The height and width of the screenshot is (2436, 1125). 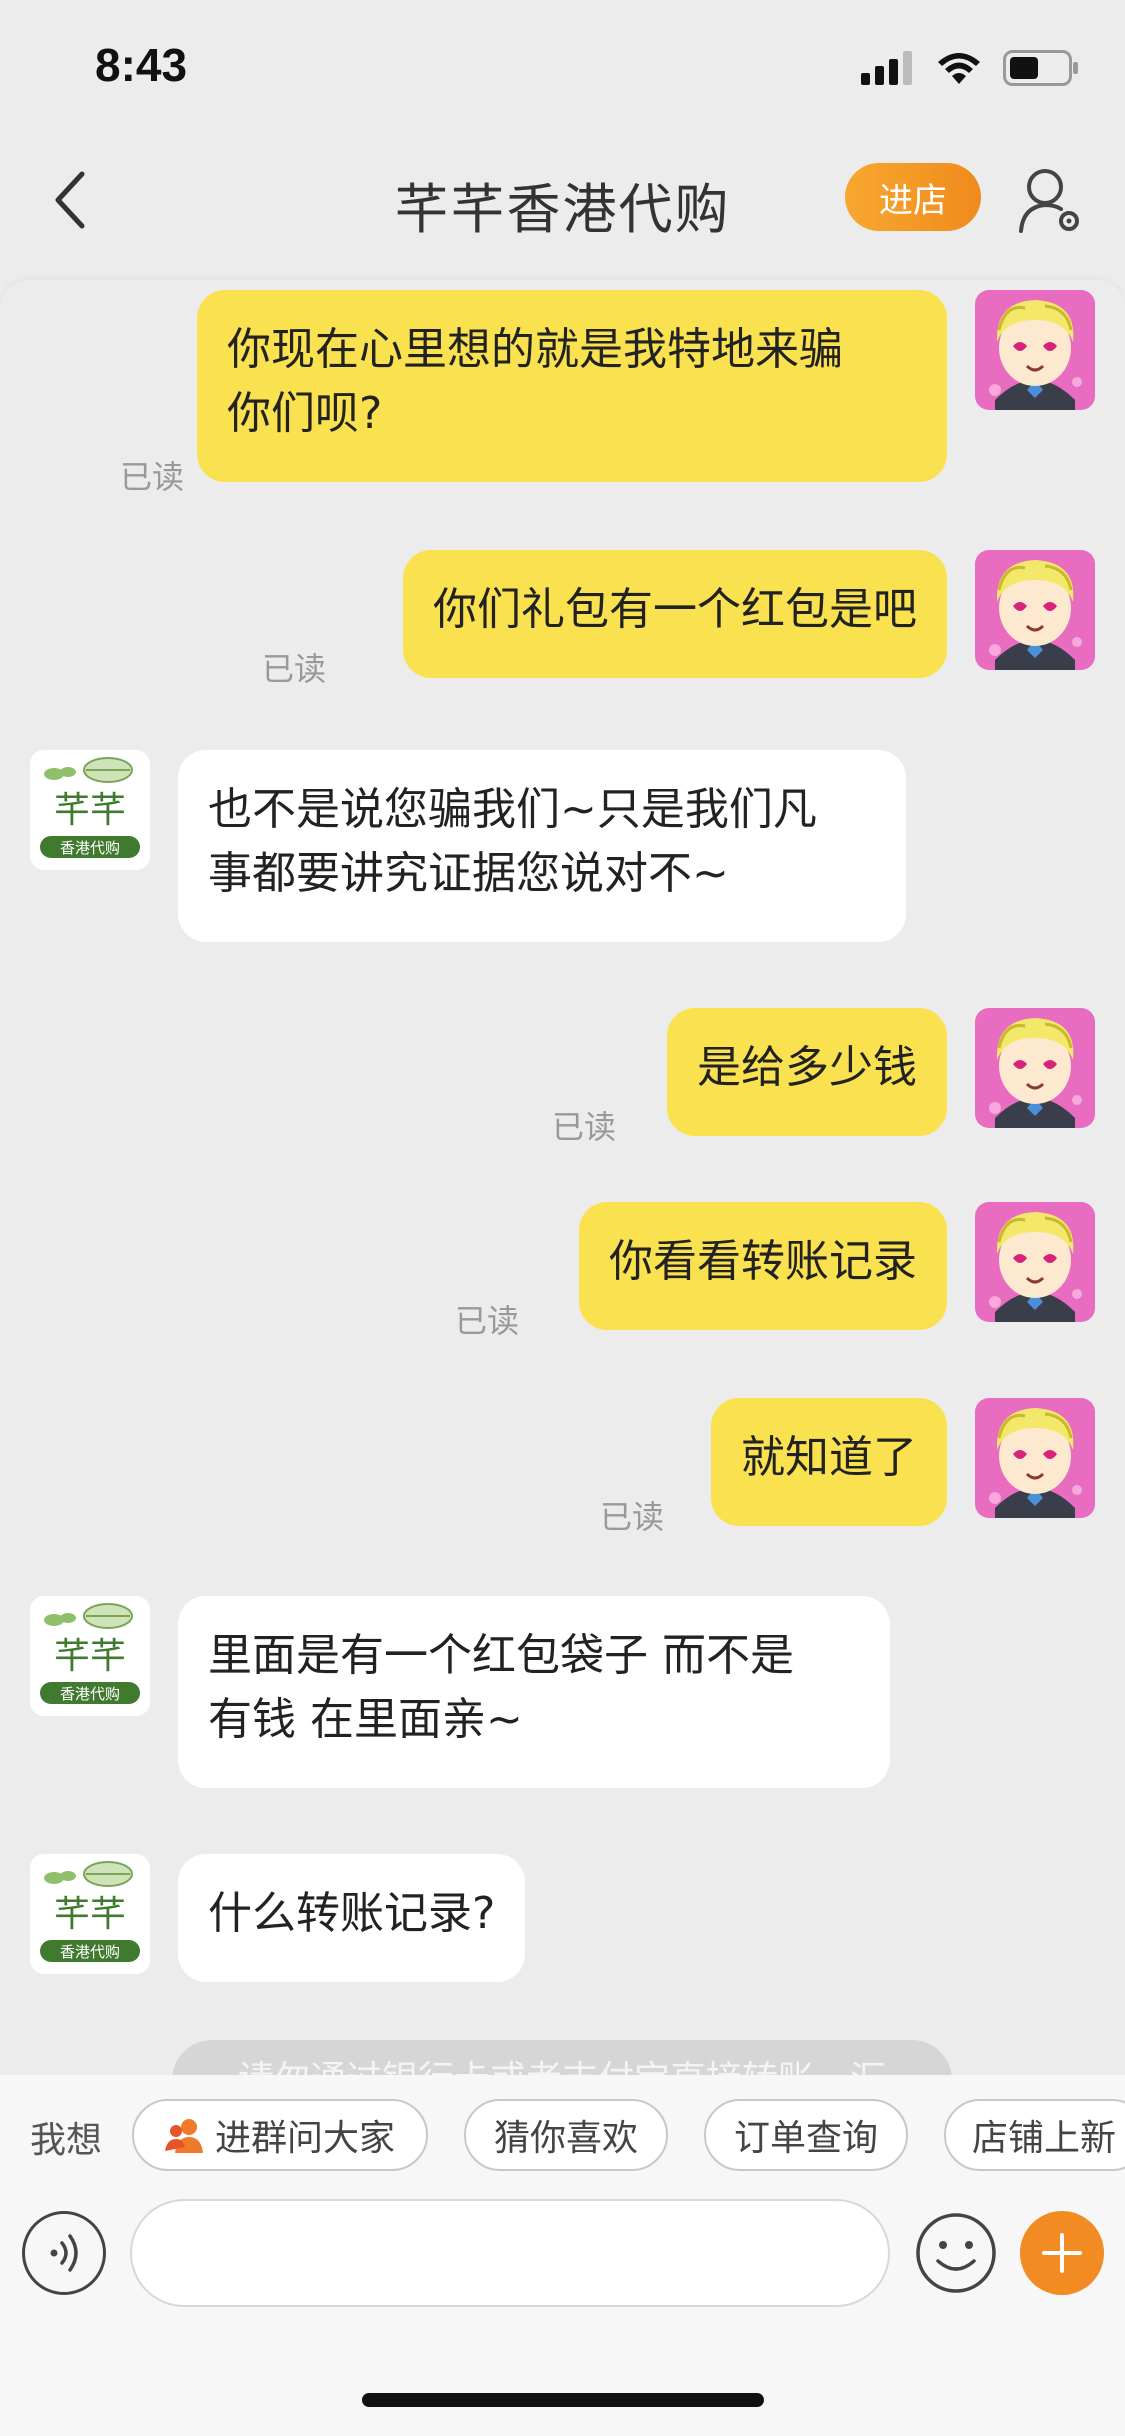 I want to click on quick-reply-label: 我想, so click(x=66, y=2140).